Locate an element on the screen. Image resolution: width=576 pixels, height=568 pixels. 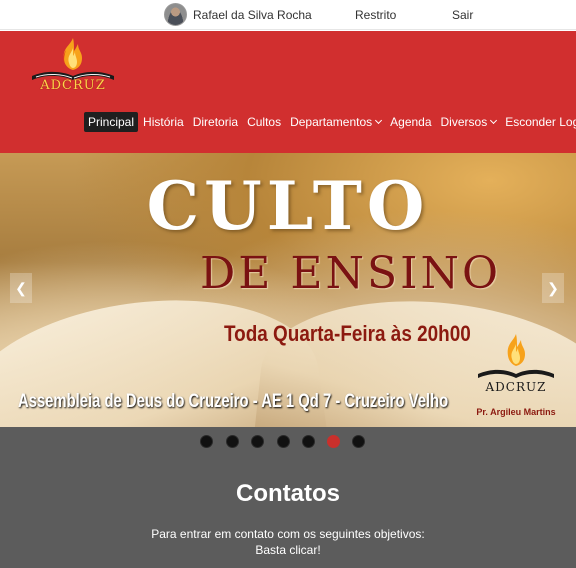
nav-historia: História is located at coordinates (163, 122).